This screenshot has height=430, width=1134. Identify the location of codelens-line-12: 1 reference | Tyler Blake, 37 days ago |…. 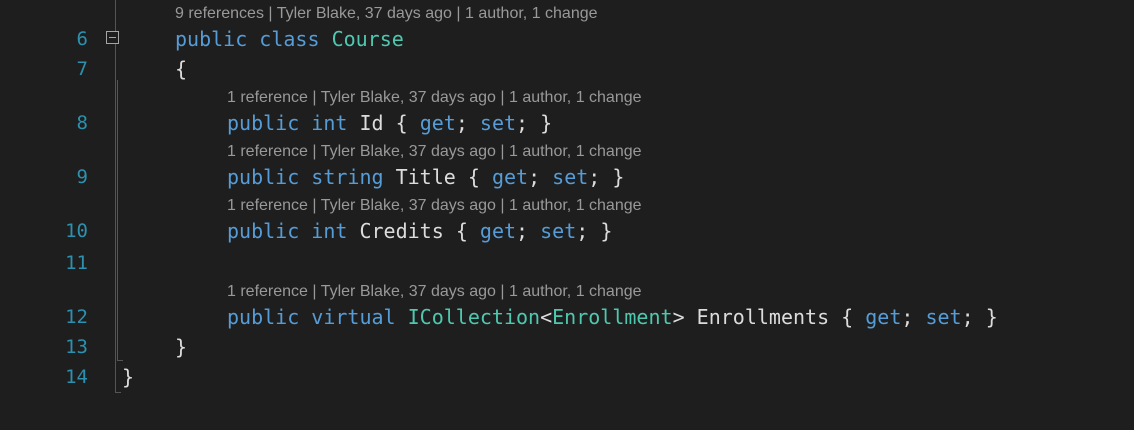
(434, 291).